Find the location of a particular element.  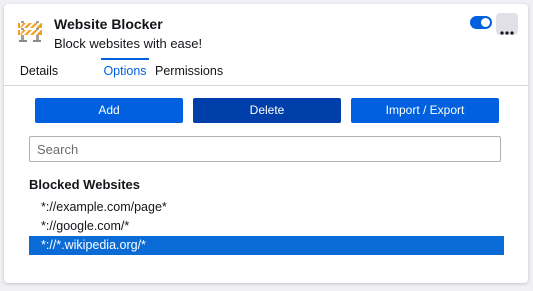

delete-button: Delete is located at coordinates (267, 110).